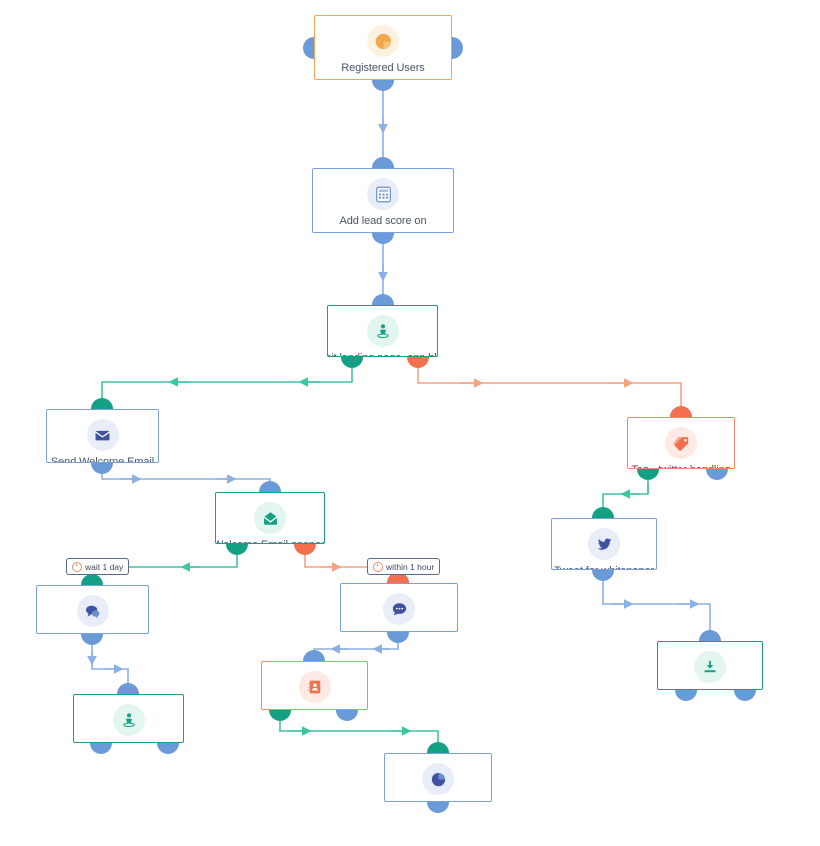  Describe the element at coordinates (128, 688) in the screenshot. I see `port-top-sms-link-clicked` at that location.